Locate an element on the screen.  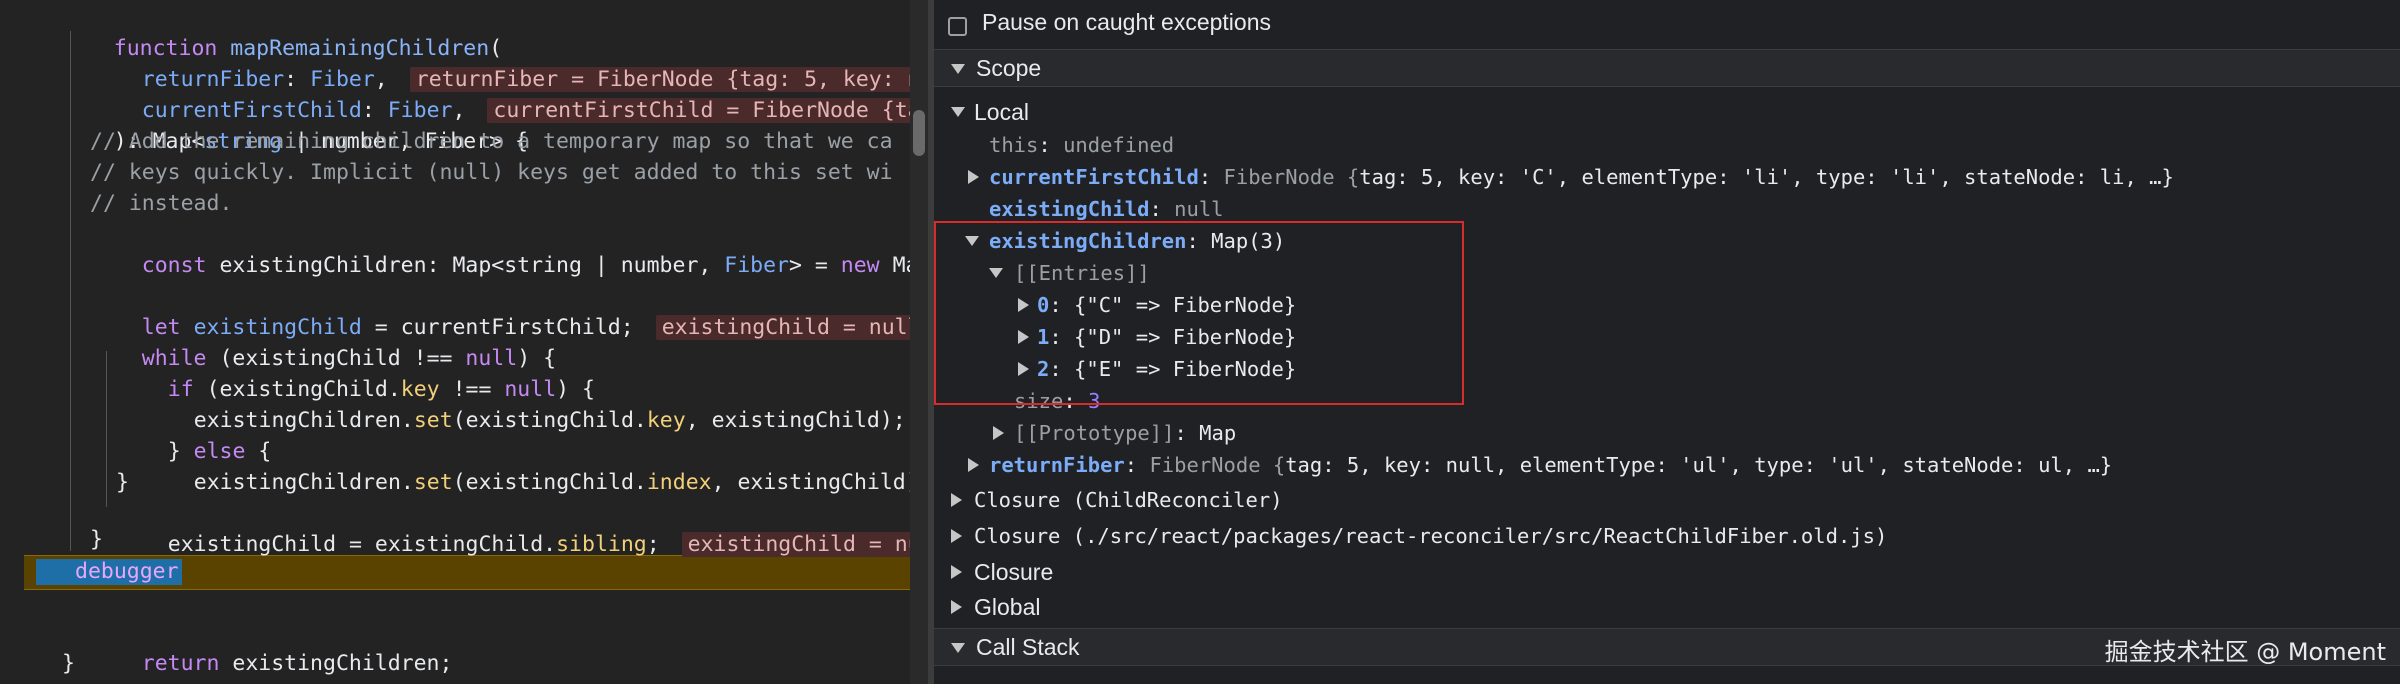
prop-name: returnFiber is located at coordinates (1057, 465).